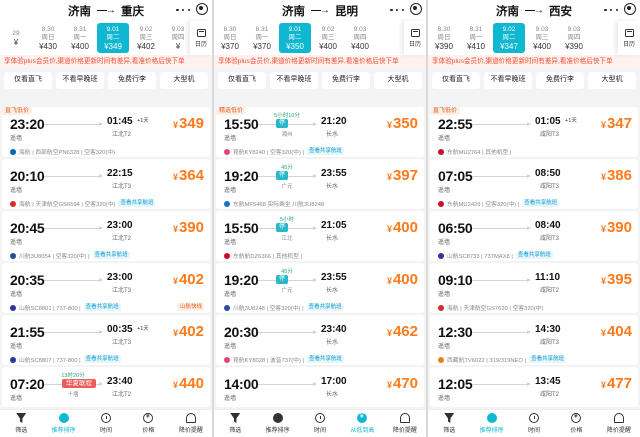 Image resolution: width=640 pixels, height=437 pixels. Describe the element at coordinates (574, 38) in the screenshot. I see `date-option: 9.03 周四 ¥390` at that location.